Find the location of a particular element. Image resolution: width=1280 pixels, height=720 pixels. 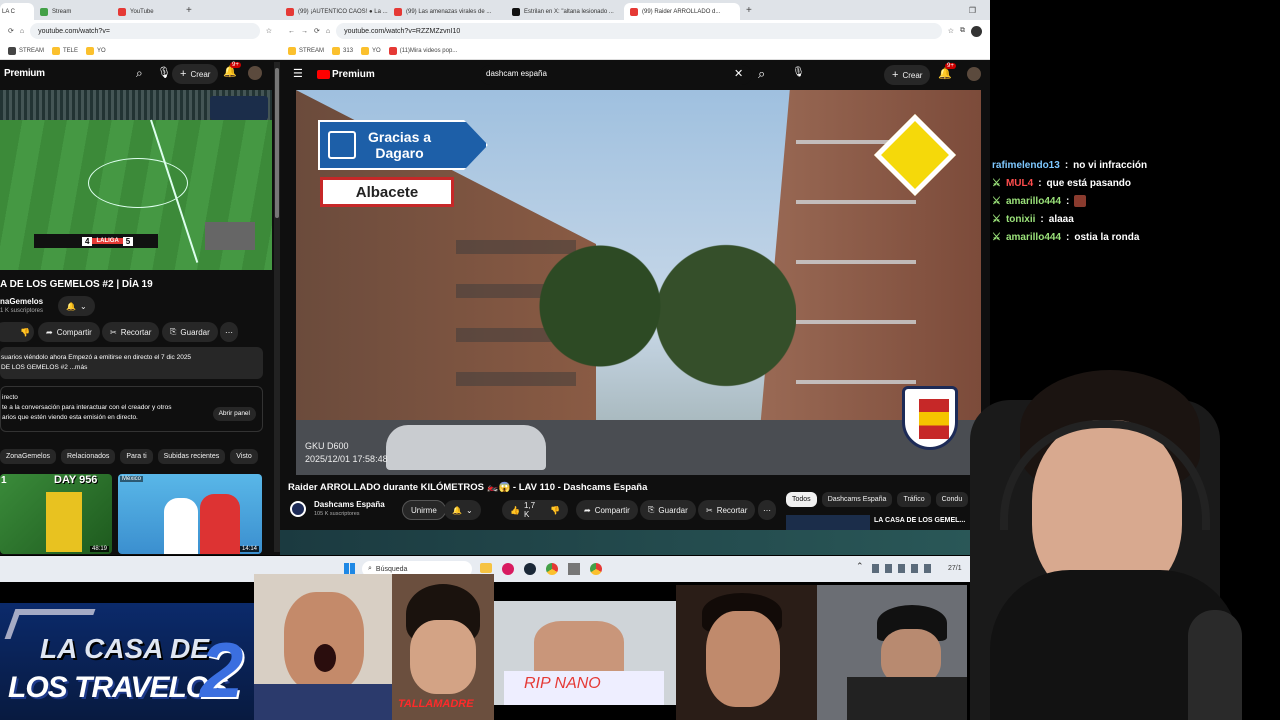

bookmark-313: 313 is located at coordinates (342, 50).